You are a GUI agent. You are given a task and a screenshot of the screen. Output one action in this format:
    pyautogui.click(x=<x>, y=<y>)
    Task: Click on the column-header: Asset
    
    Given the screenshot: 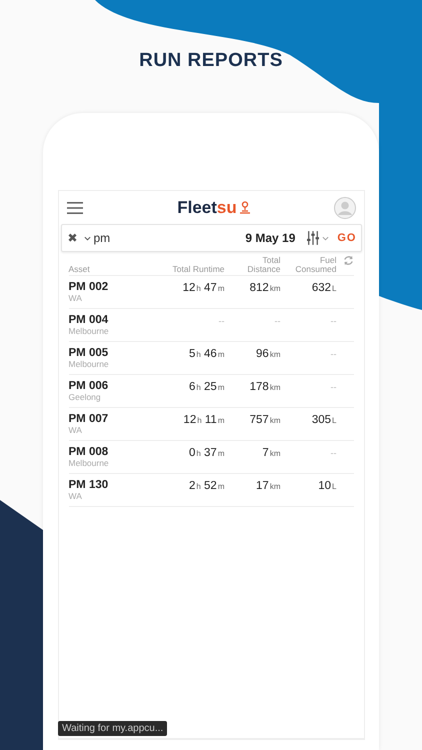 What is the action you would take?
    pyautogui.click(x=79, y=269)
    